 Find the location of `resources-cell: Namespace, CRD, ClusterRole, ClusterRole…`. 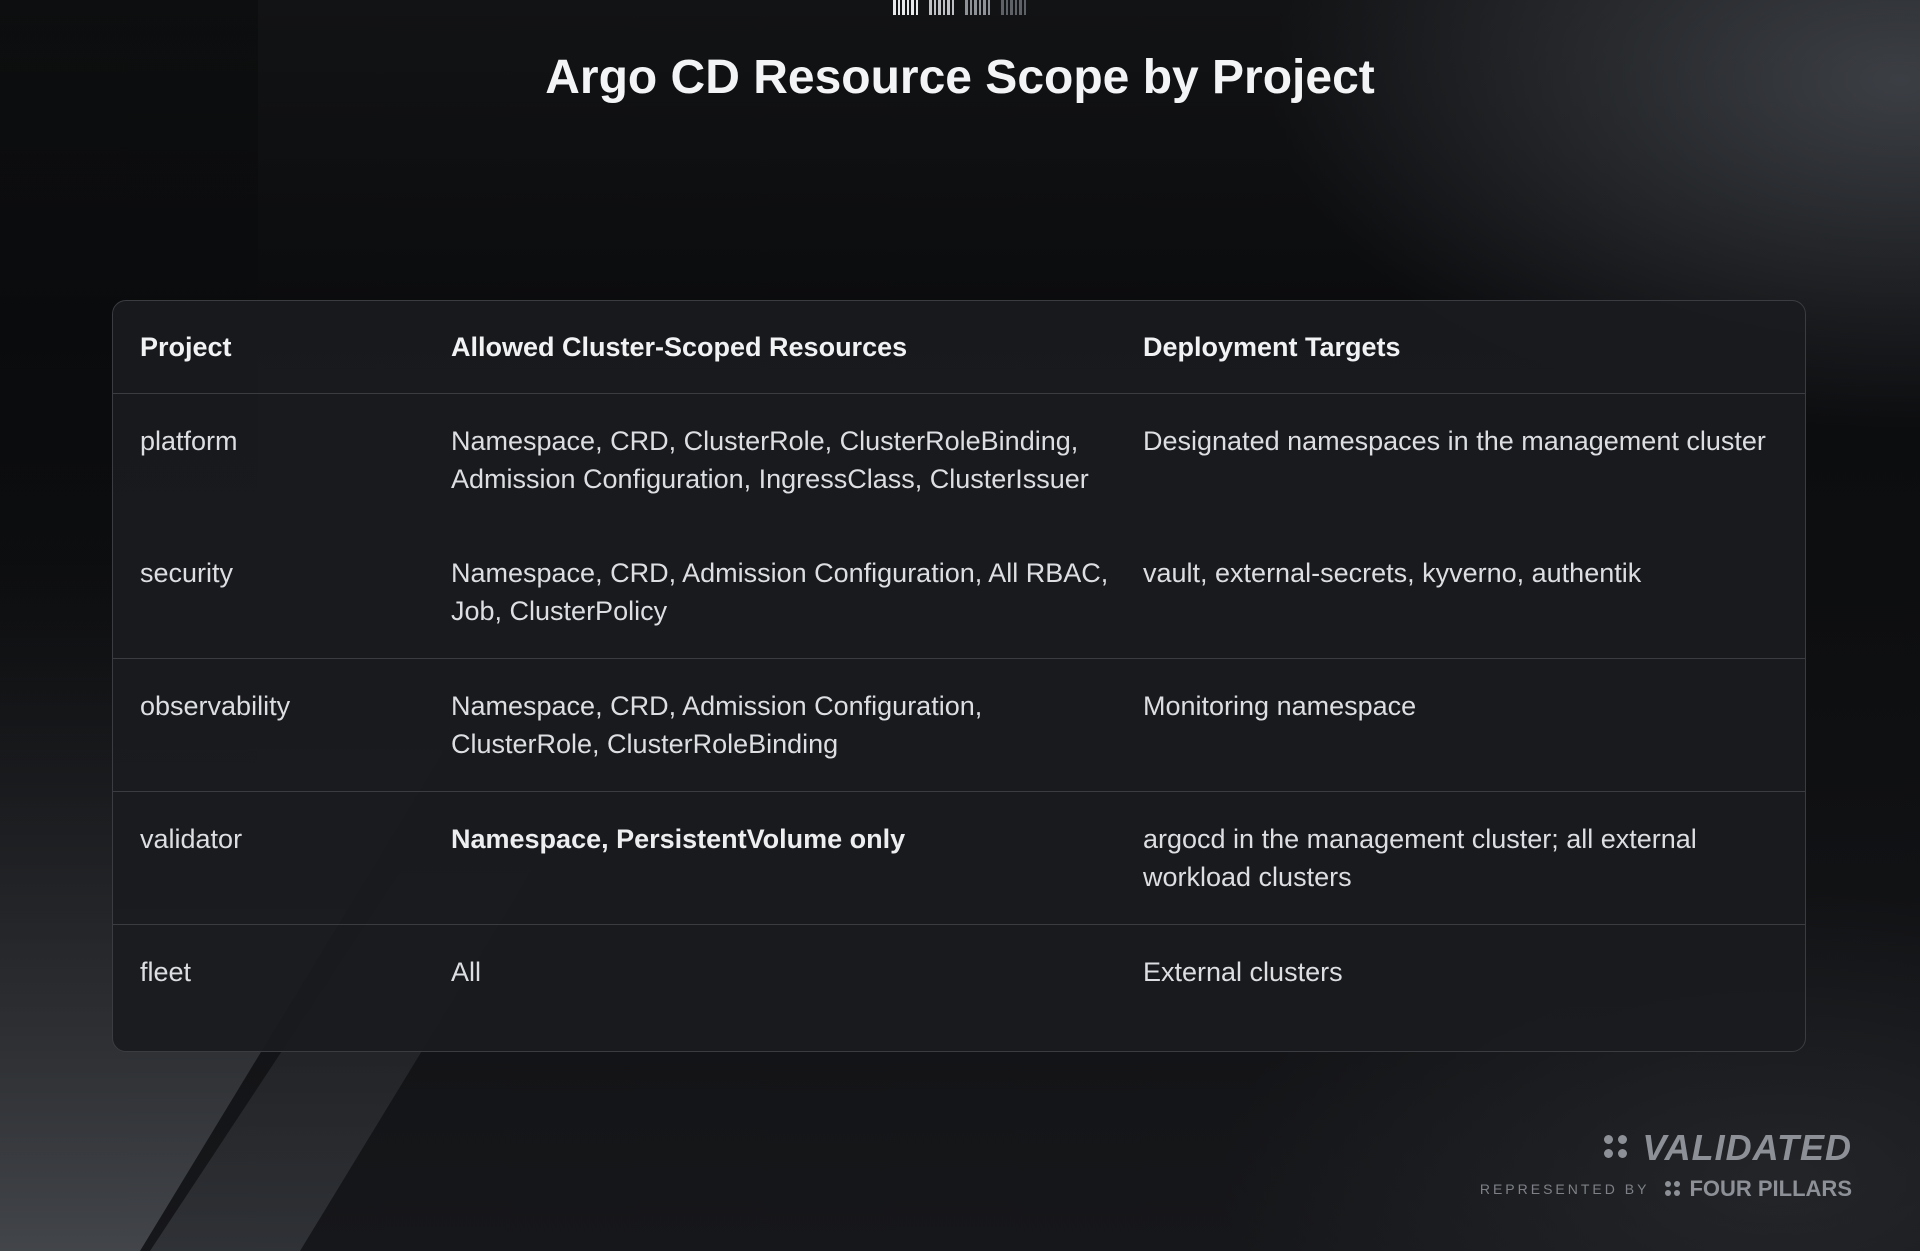

resources-cell: Namespace, CRD, ClusterRole, ClusterRole… is located at coordinates (770, 460).